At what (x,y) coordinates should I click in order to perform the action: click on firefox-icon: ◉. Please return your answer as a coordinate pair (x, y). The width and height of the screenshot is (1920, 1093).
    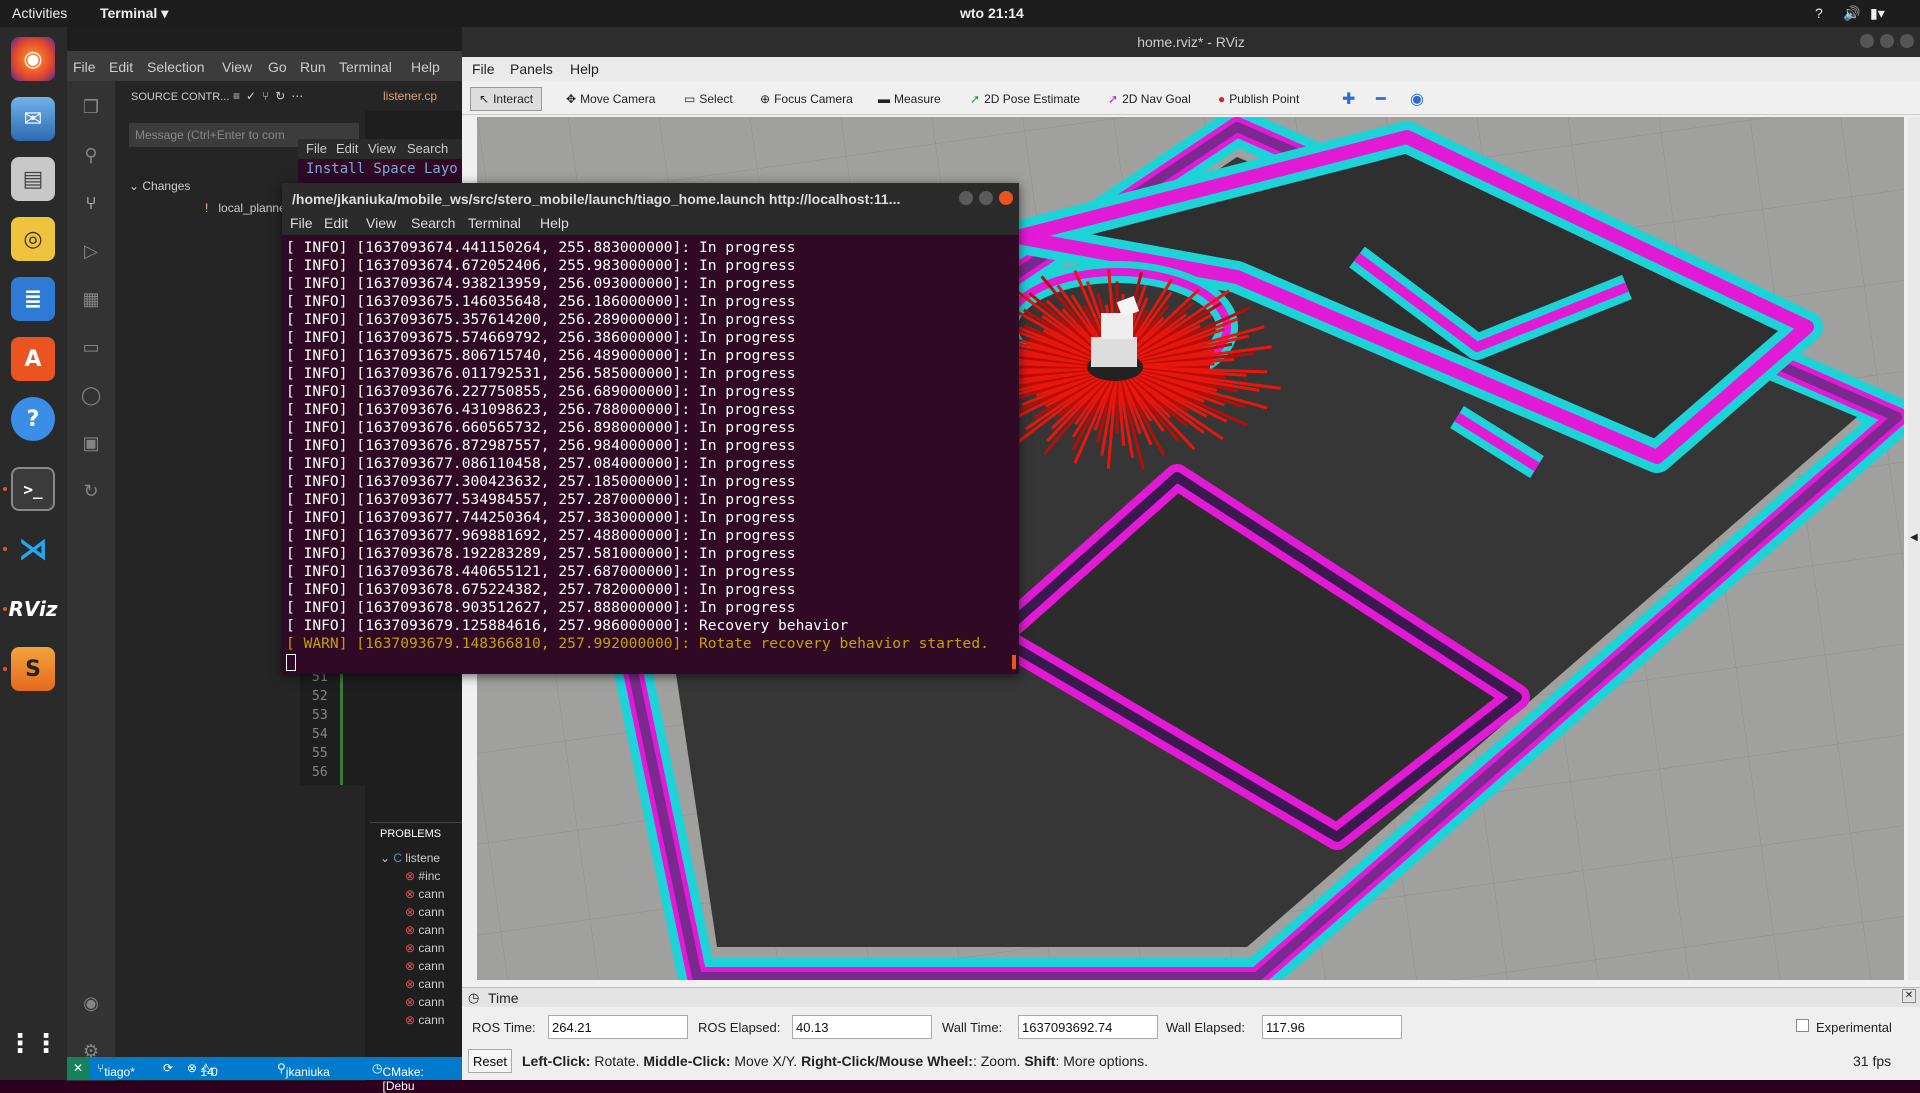
    Looking at the image, I should click on (33, 59).